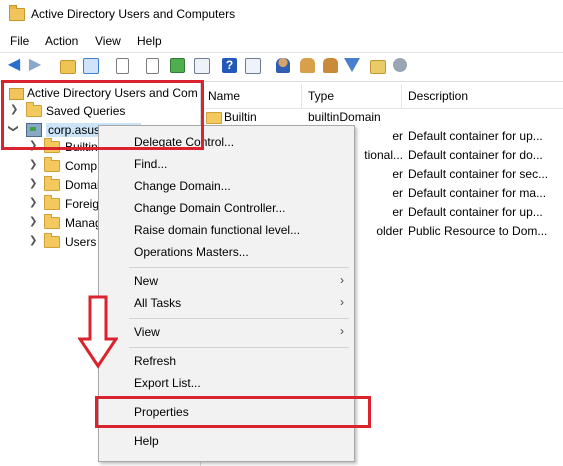 The height and width of the screenshot is (466, 563). What do you see at coordinates (158, 303) in the screenshot?
I see `menu-item-label: All Tasks` at bounding box center [158, 303].